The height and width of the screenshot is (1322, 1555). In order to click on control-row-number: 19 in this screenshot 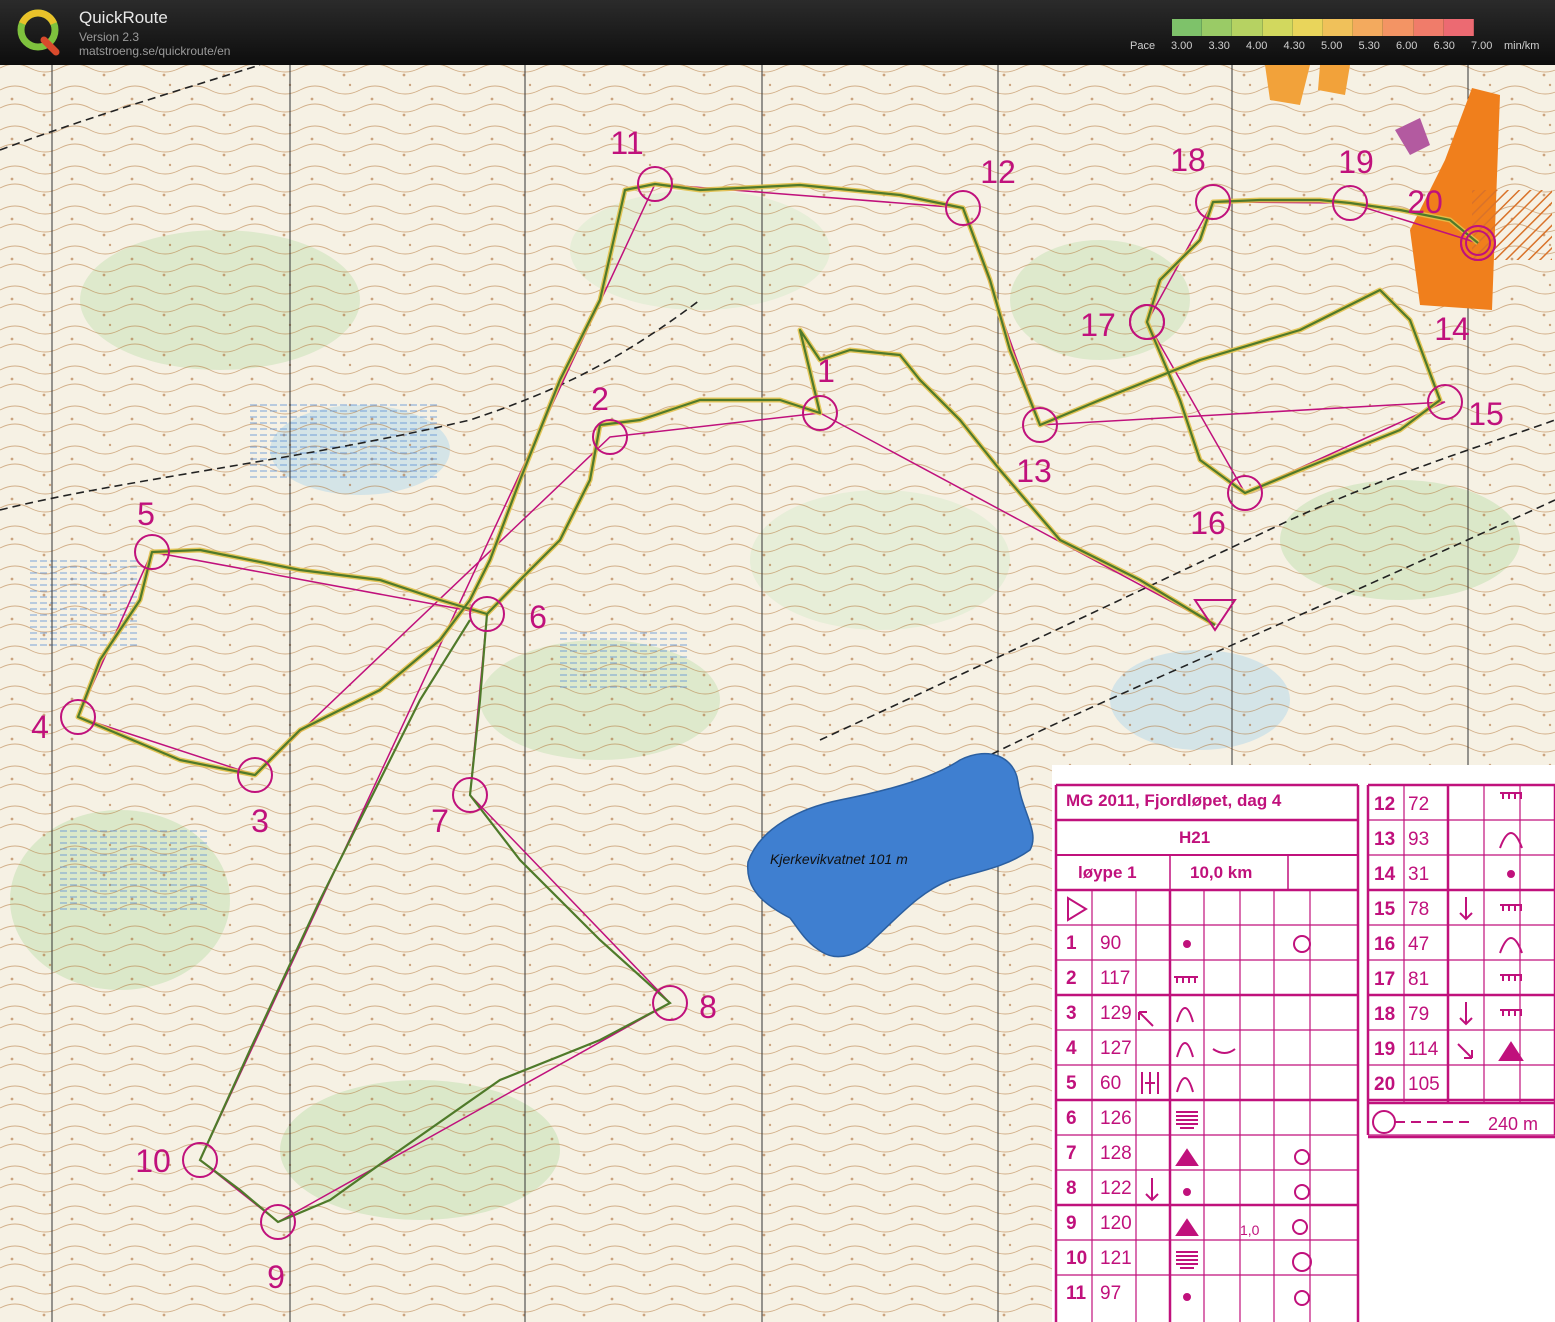, I will do `click(1384, 1049)`.